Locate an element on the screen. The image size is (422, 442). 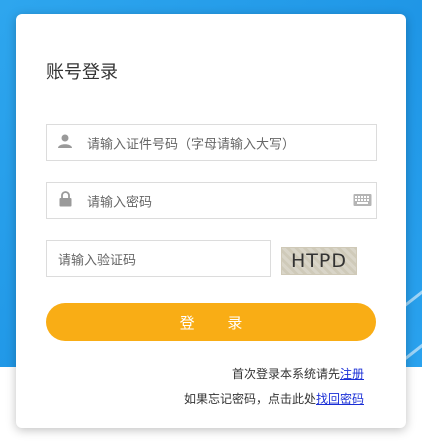
register-prefix: 首次登录本系统请先 is located at coordinates (285, 374).